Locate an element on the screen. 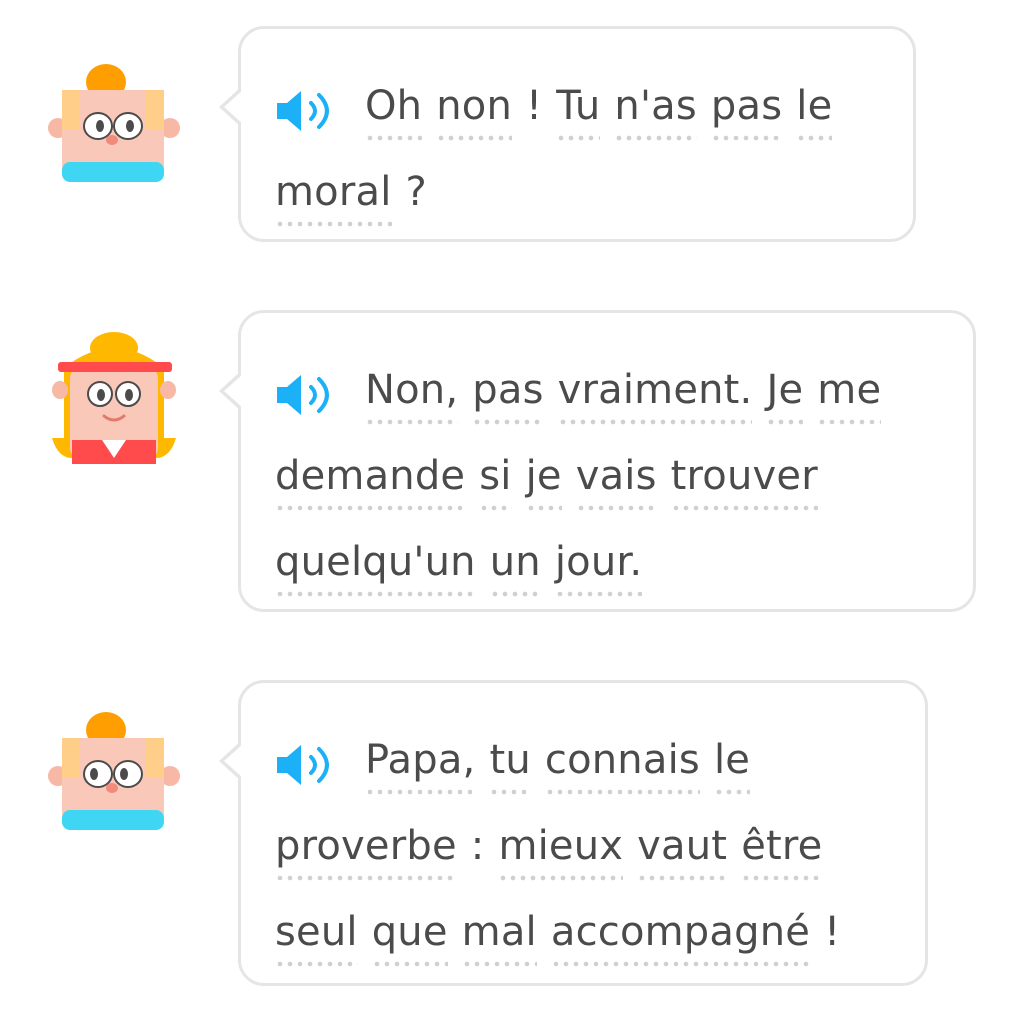  speech-bubble: Oh non ! Tu n'as pas le moral ? is located at coordinates (567, 134).